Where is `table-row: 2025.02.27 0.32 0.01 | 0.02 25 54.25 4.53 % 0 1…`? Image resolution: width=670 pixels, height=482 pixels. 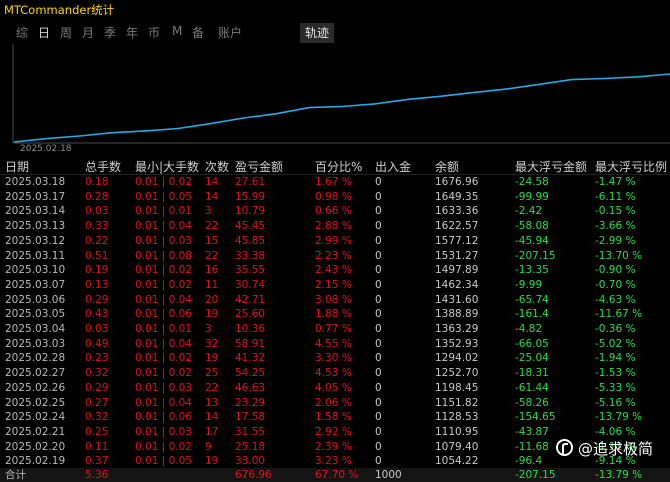 table-row: 2025.02.27 0.32 0.01 | 0.02 25 54.25 4.53 % 0 1… is located at coordinates (335, 373).